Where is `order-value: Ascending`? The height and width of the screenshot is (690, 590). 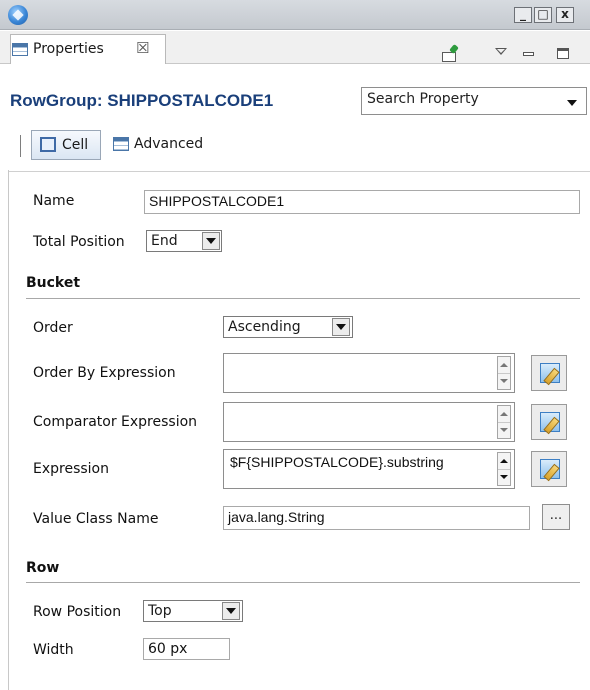
order-value: Ascending is located at coordinates (264, 327).